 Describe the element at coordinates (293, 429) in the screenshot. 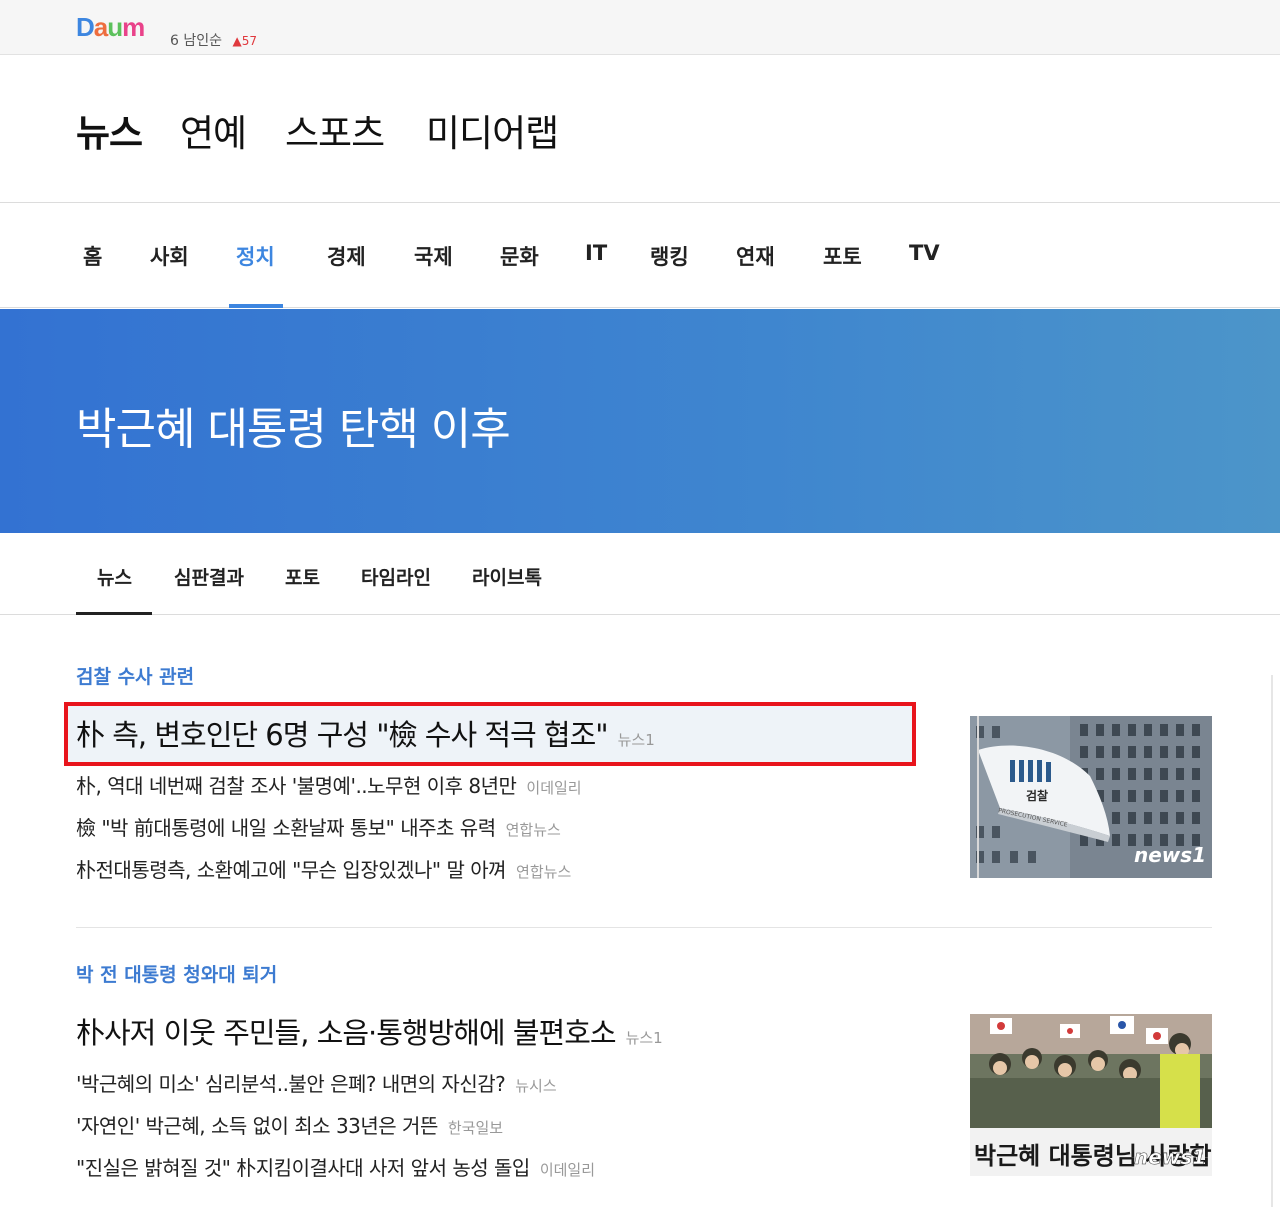

I see `topic-title: 박근혜 대통령 탄핵 이후` at that location.